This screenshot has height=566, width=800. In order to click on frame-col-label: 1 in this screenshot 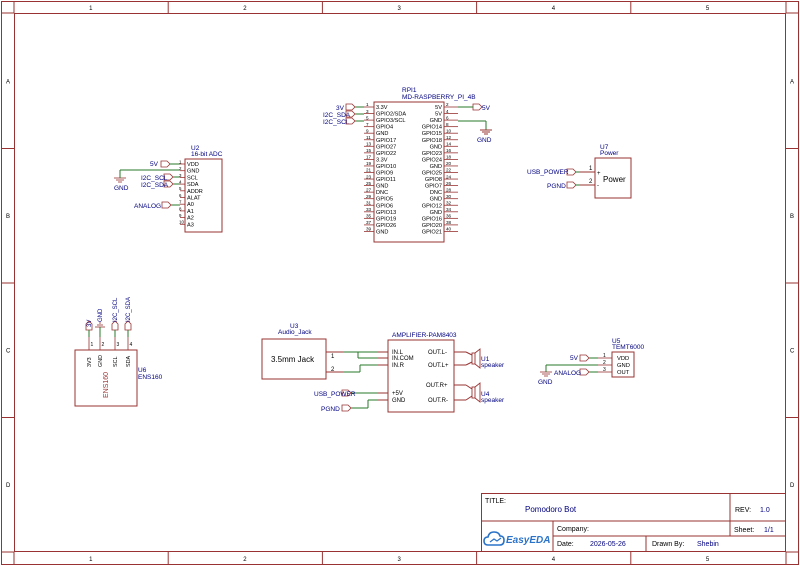, I will do `click(91, 560)`.